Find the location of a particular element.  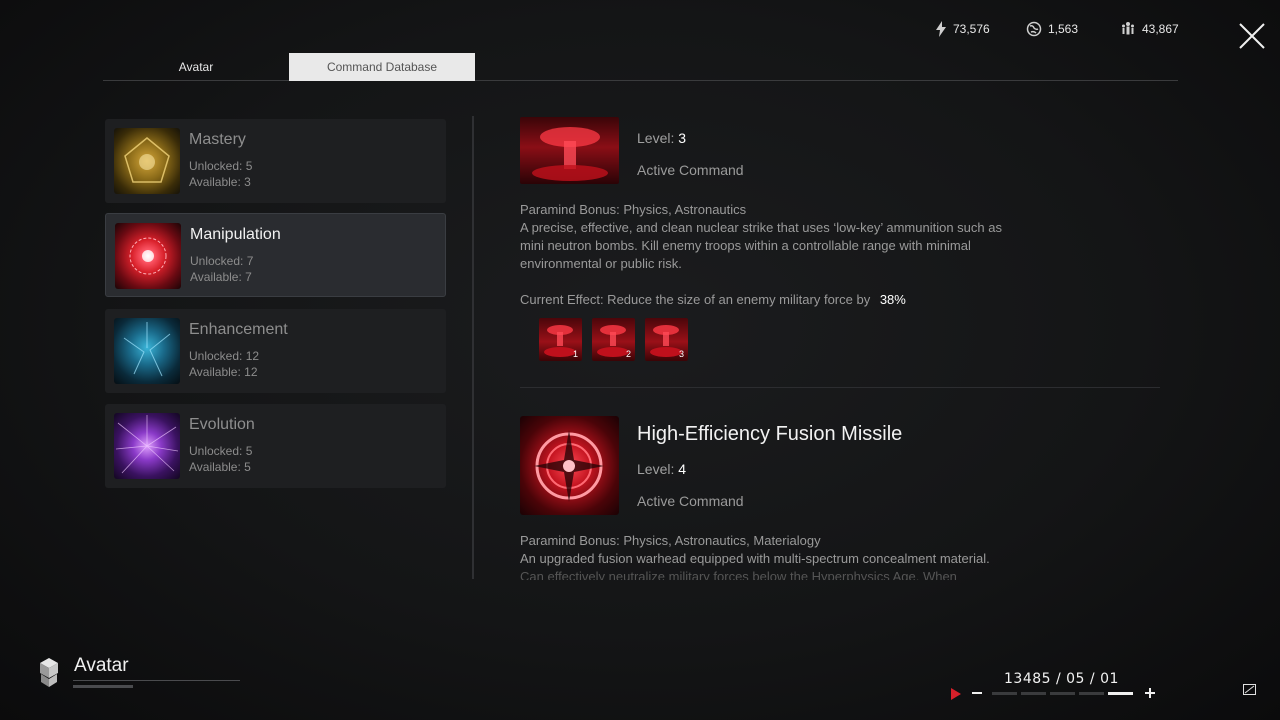

energy-icon is located at coordinates (941, 29).